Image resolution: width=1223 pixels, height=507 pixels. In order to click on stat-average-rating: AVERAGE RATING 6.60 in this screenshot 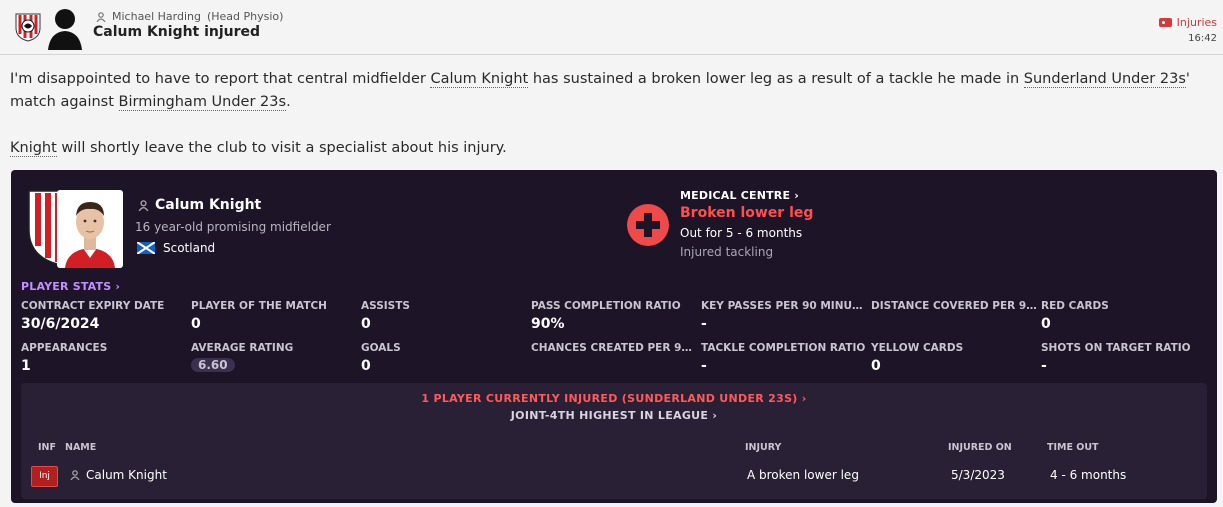, I will do `click(275, 357)`.